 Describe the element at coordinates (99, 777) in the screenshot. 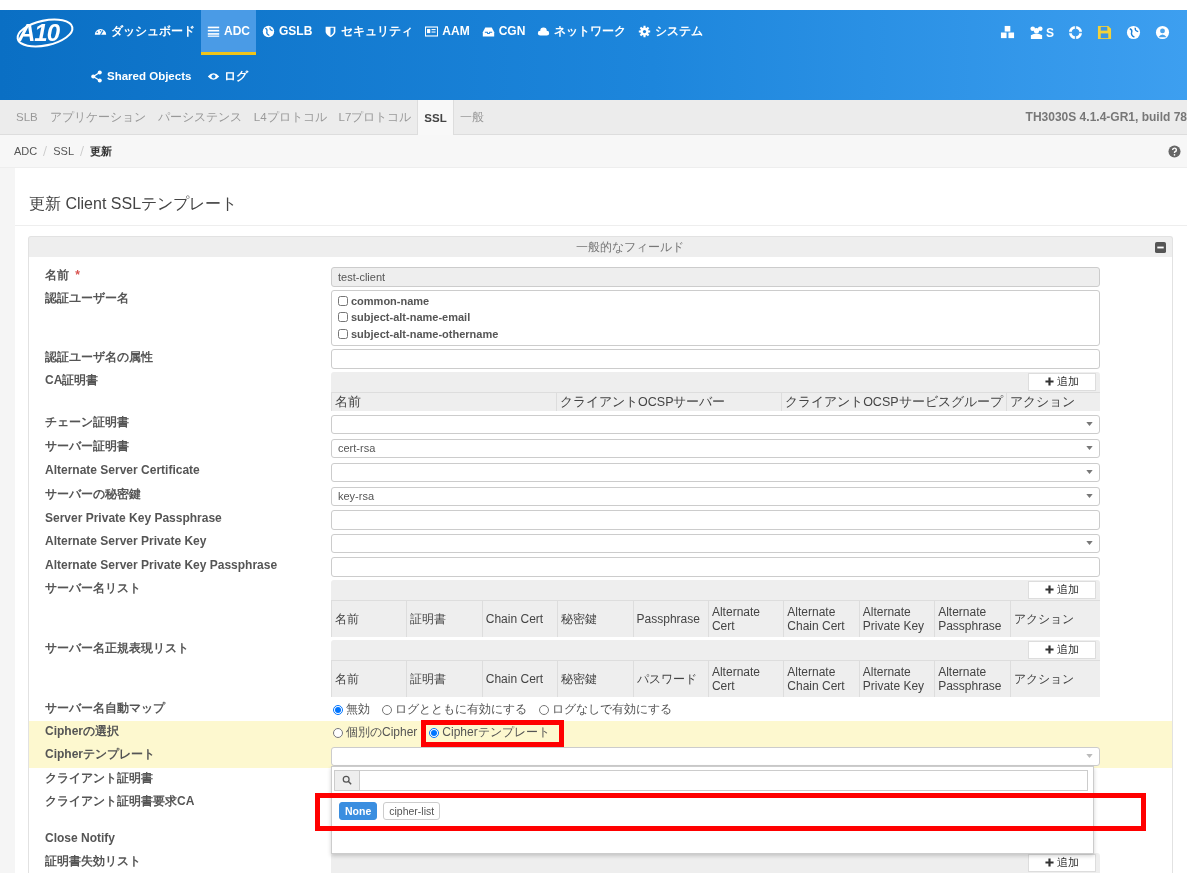

I see `field-label: クライアント証明書` at that location.